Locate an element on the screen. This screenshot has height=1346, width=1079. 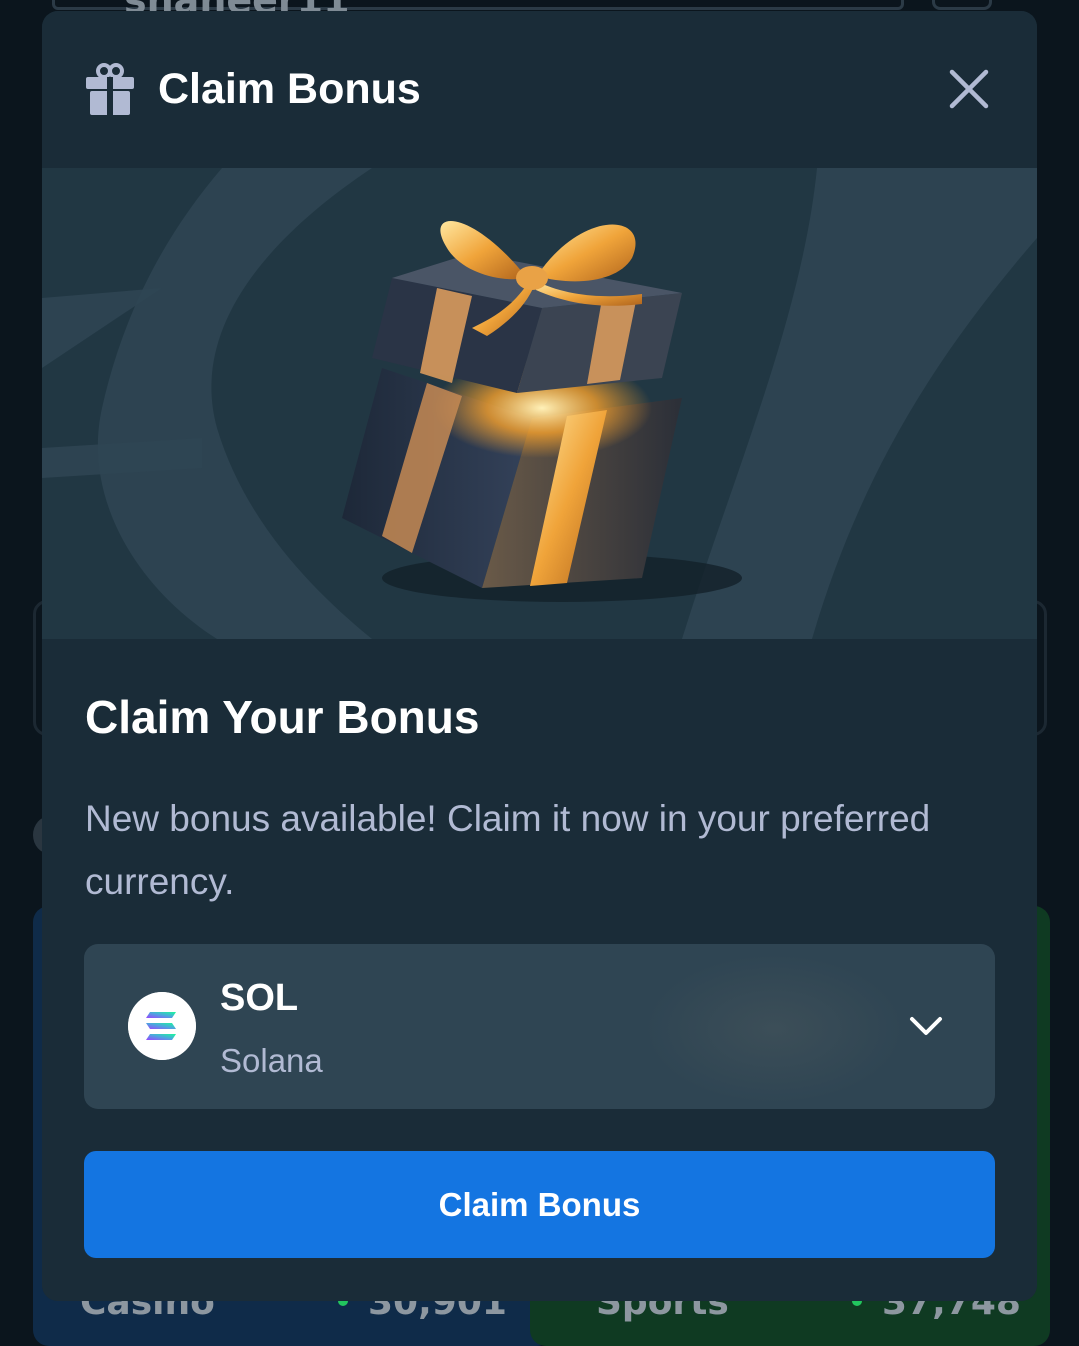
chevron-down-icon is located at coordinates (926, 1026).